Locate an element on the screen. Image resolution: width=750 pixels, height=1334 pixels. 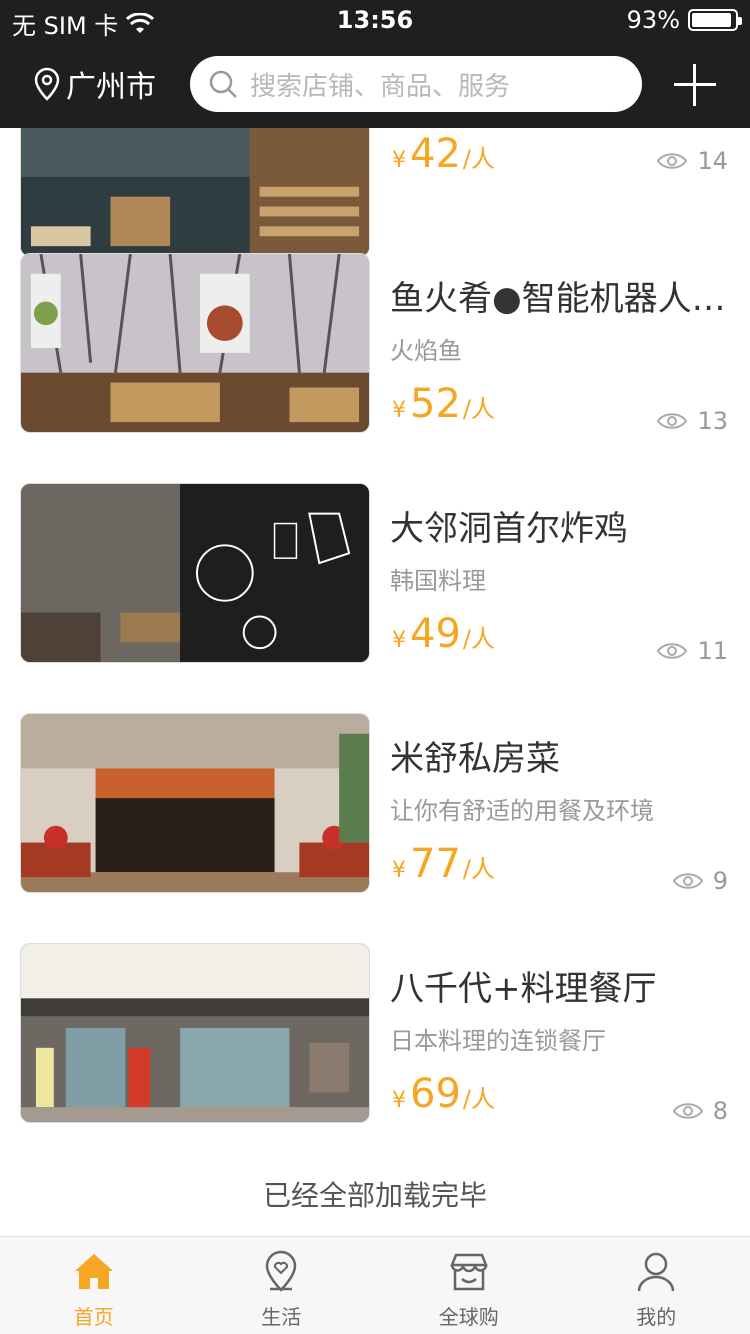
price: ¥ 52 /人 is located at coordinates (443, 404).